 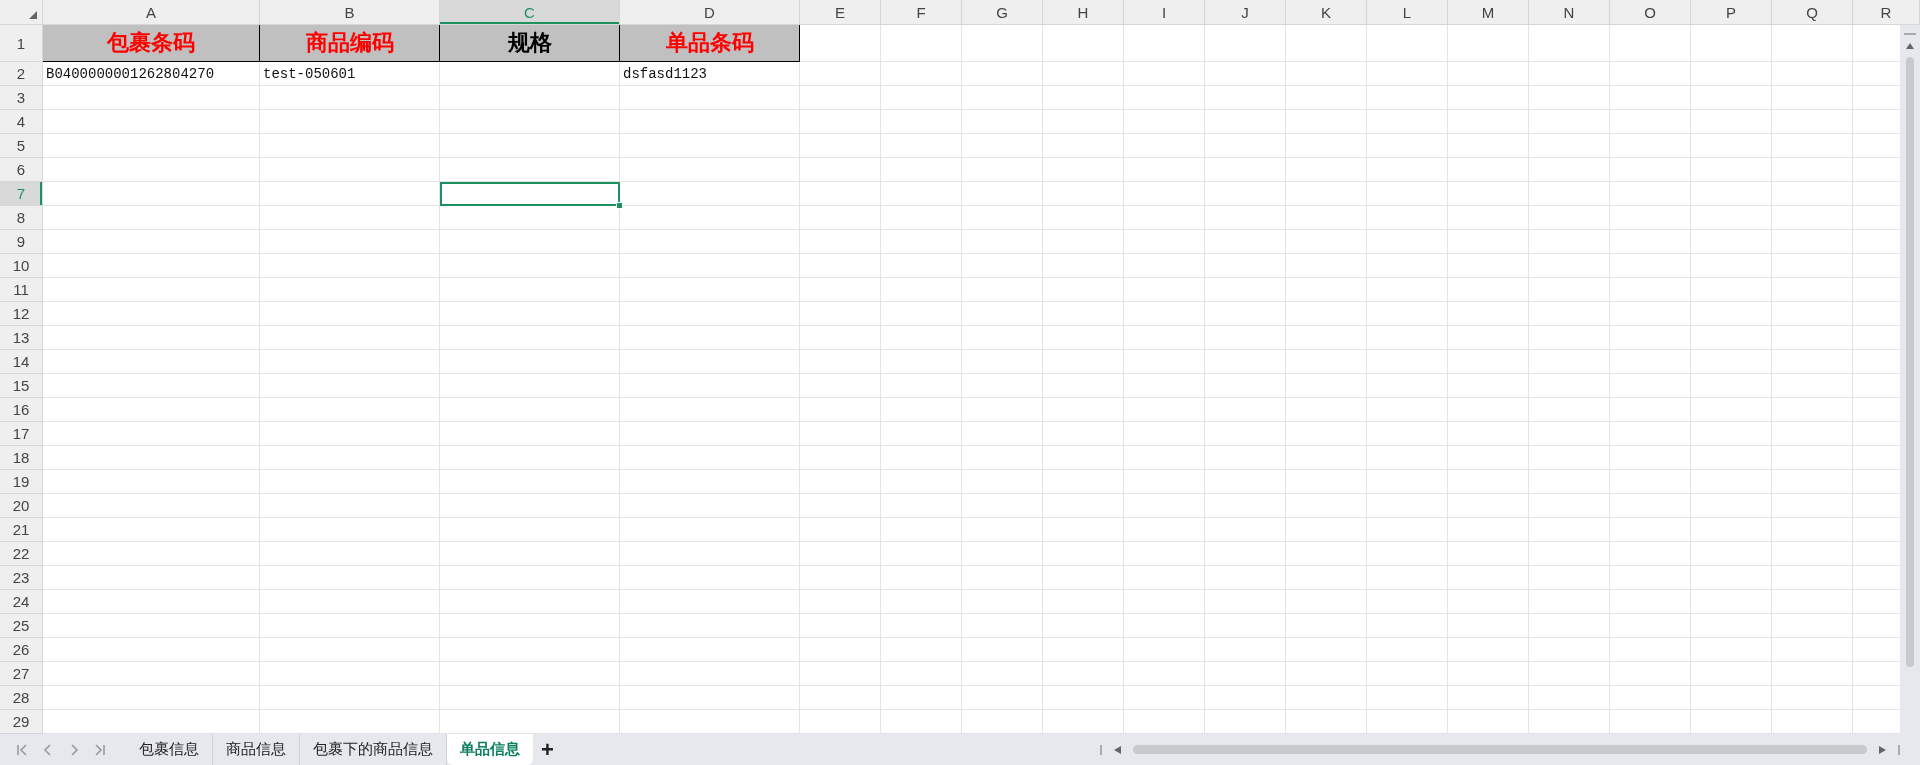 I want to click on row-header: 28, so click(x=21, y=698).